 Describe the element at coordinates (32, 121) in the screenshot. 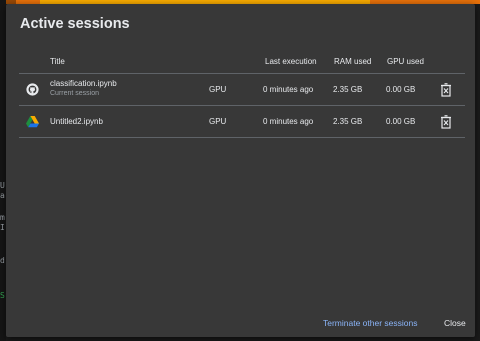

I see `google-drive-icon` at that location.